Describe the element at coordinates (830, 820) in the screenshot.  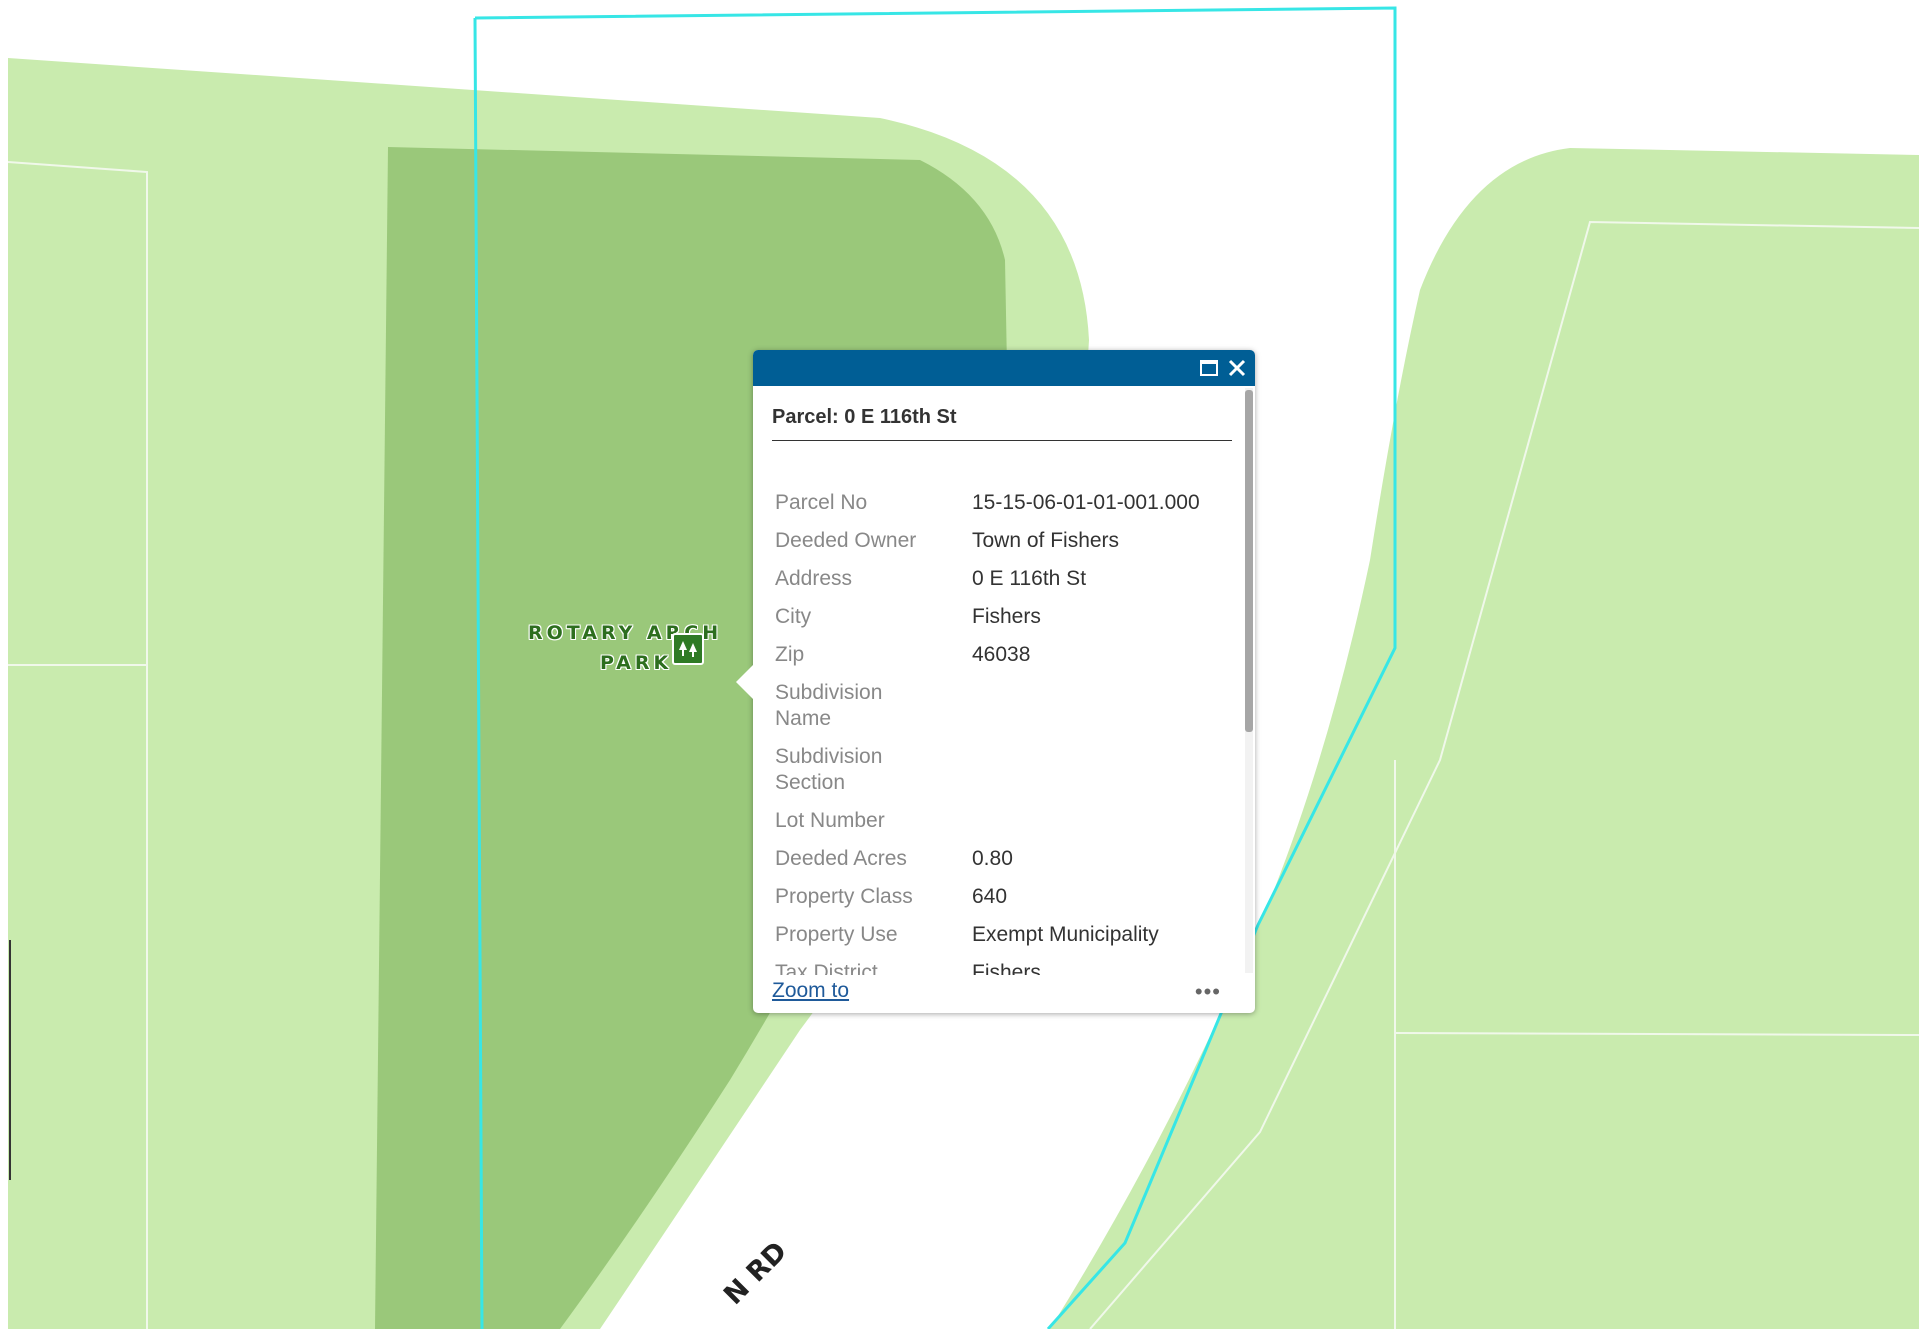
I see `attribute-label: Lot Number` at that location.